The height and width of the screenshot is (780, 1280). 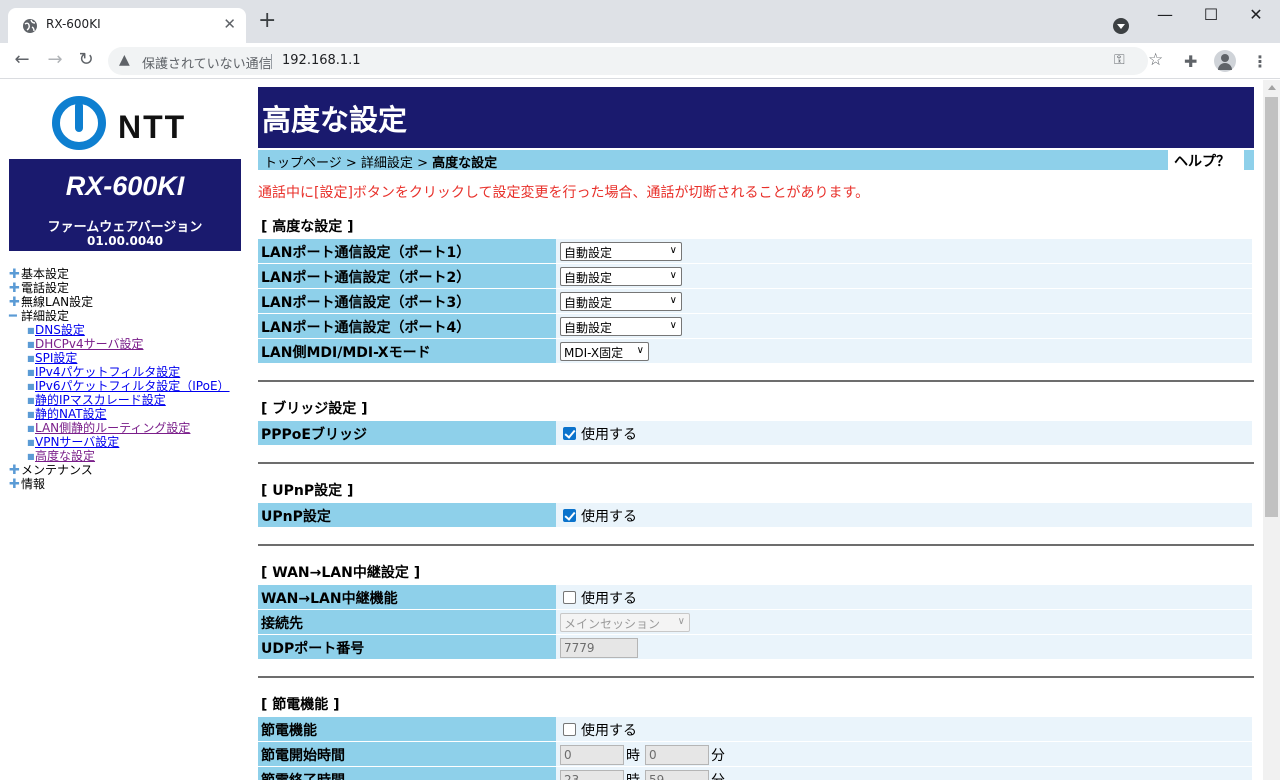 What do you see at coordinates (407, 251) in the screenshot?
I see `label-port1: LANポート通信設定（ポート1）` at bounding box center [407, 251].